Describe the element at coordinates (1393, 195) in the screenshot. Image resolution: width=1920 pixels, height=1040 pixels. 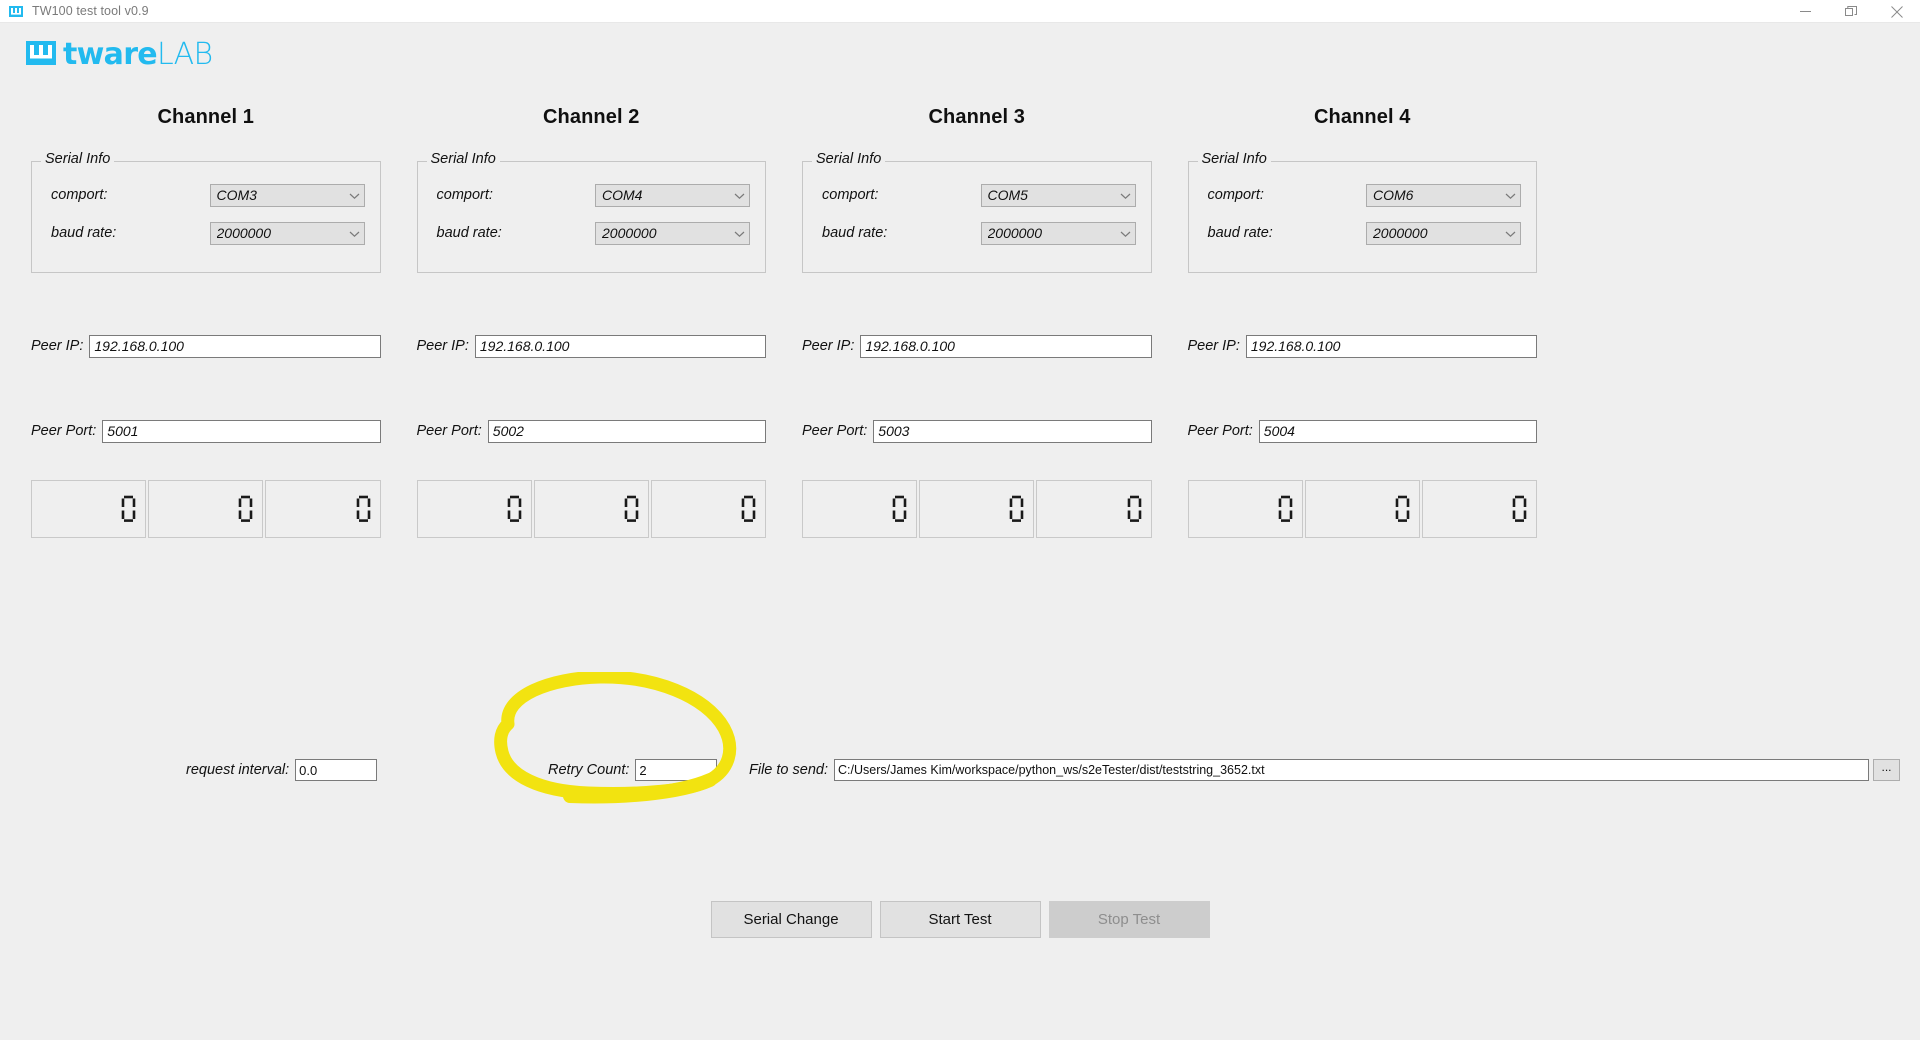
I see `comport-value-4: COM6` at that location.